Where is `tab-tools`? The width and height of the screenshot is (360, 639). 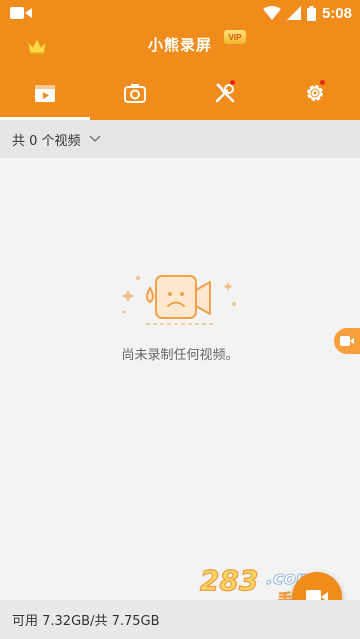 tab-tools is located at coordinates (225, 93).